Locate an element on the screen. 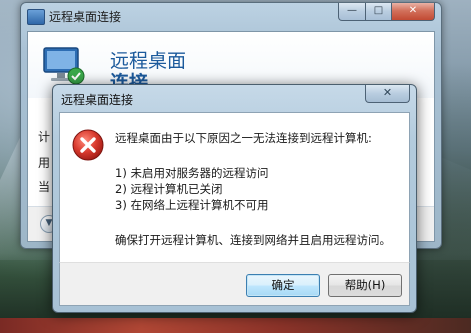  ok-button: 确定 is located at coordinates (283, 285).